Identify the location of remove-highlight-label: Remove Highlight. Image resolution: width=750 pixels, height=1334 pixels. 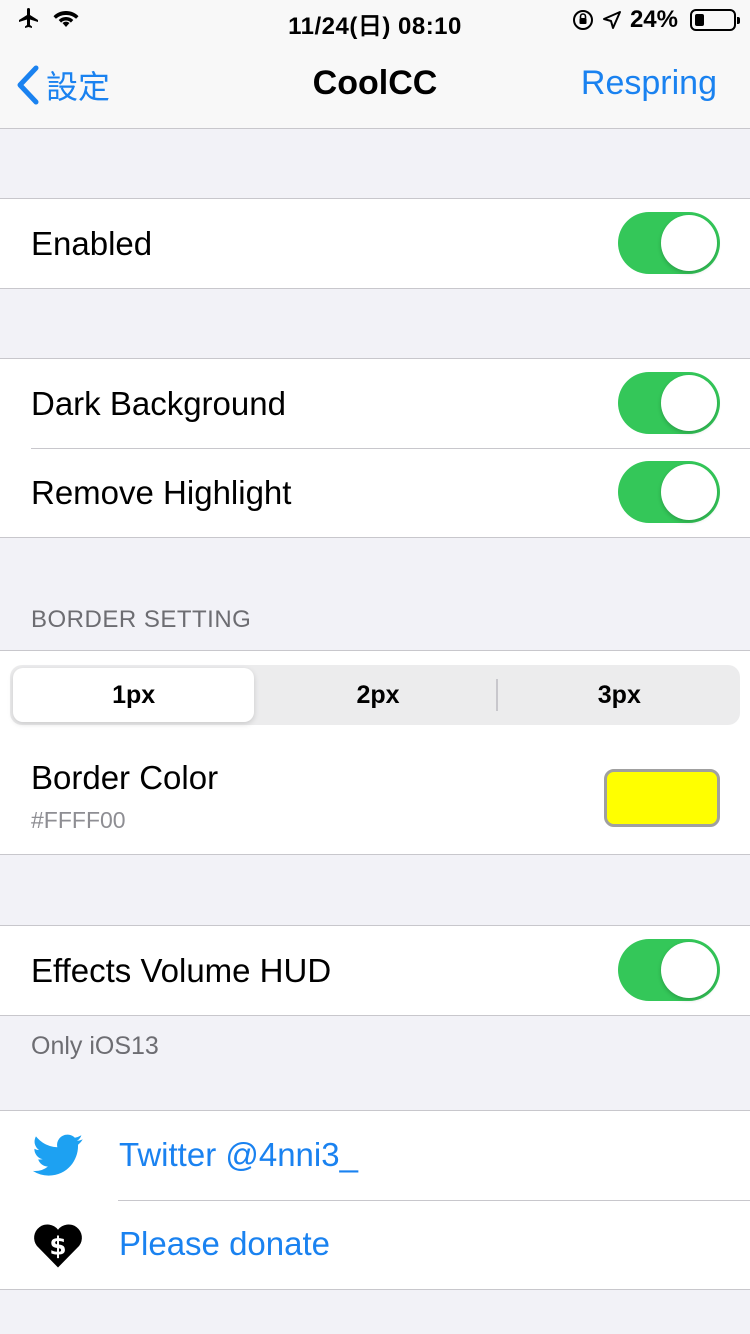
(161, 492).